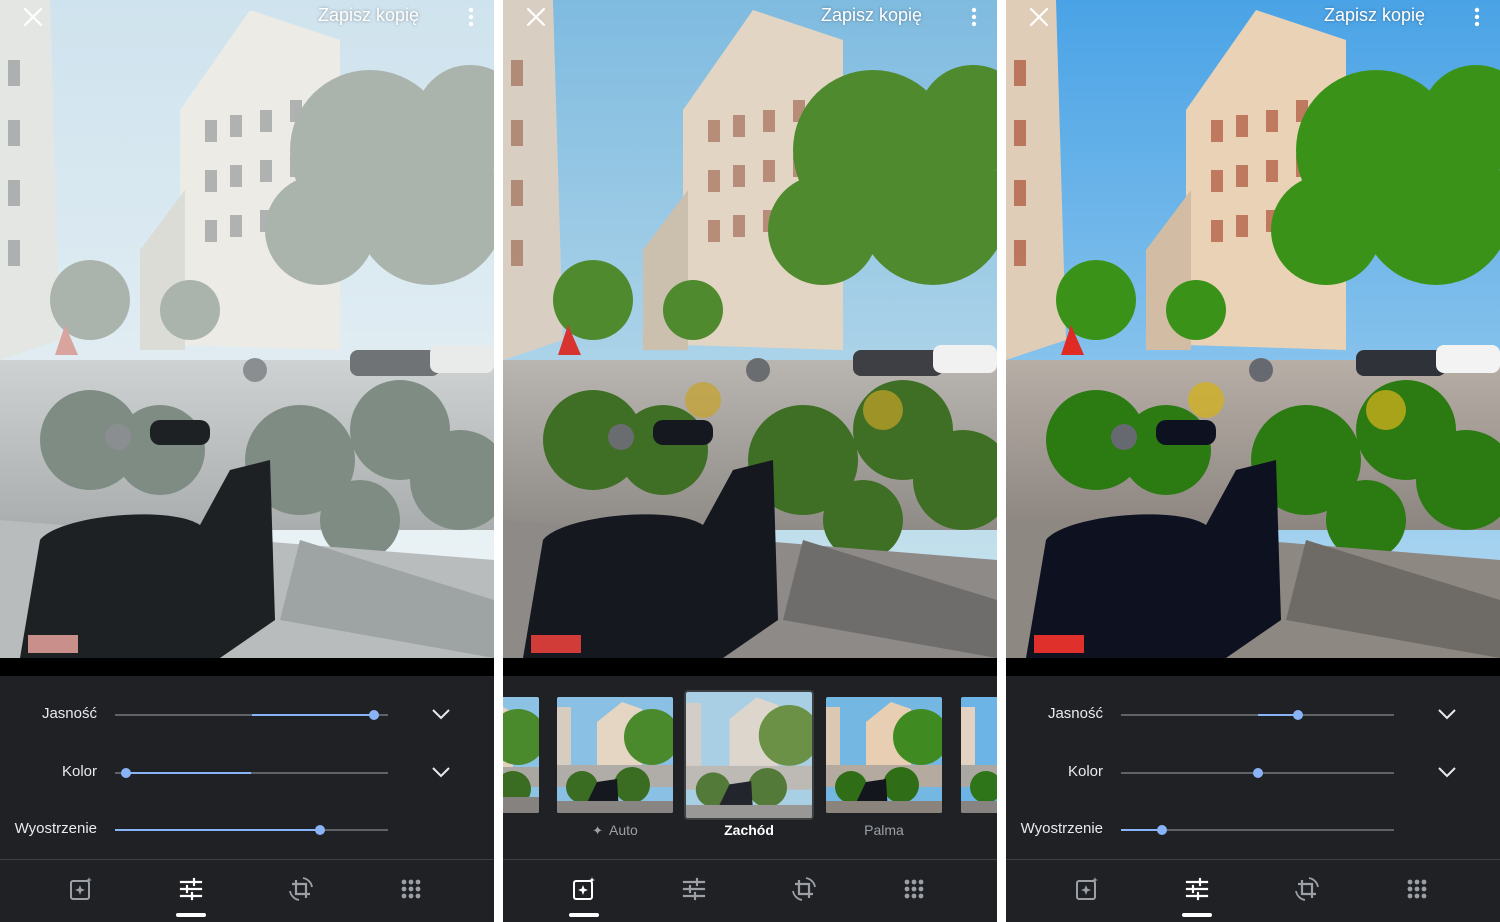  I want to click on filter-strip: ✦ Auto Zachód Palma, so click(750, 767).